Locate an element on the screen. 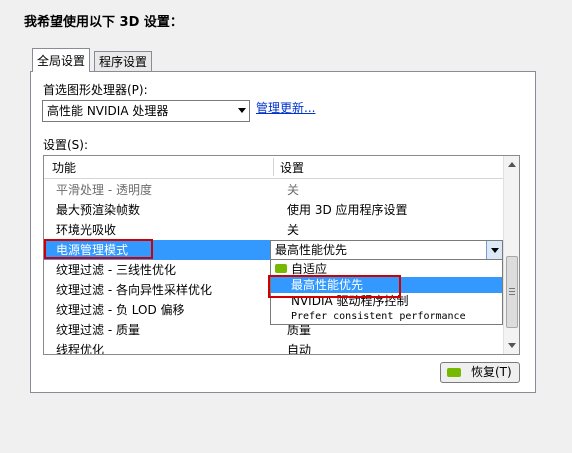 Image resolution: width=572 pixels, height=453 pixels. power-mode-value: 最高性能优先 is located at coordinates (311, 250).